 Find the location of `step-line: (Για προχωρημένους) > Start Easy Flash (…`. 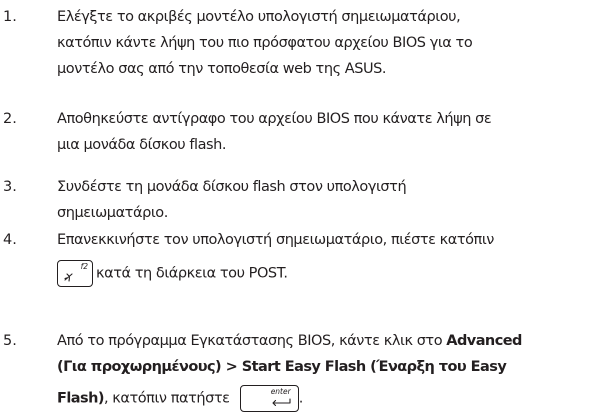

step-line: (Για προχωρημένους) > Start Easy Flash (… is located at coordinates (335, 367).